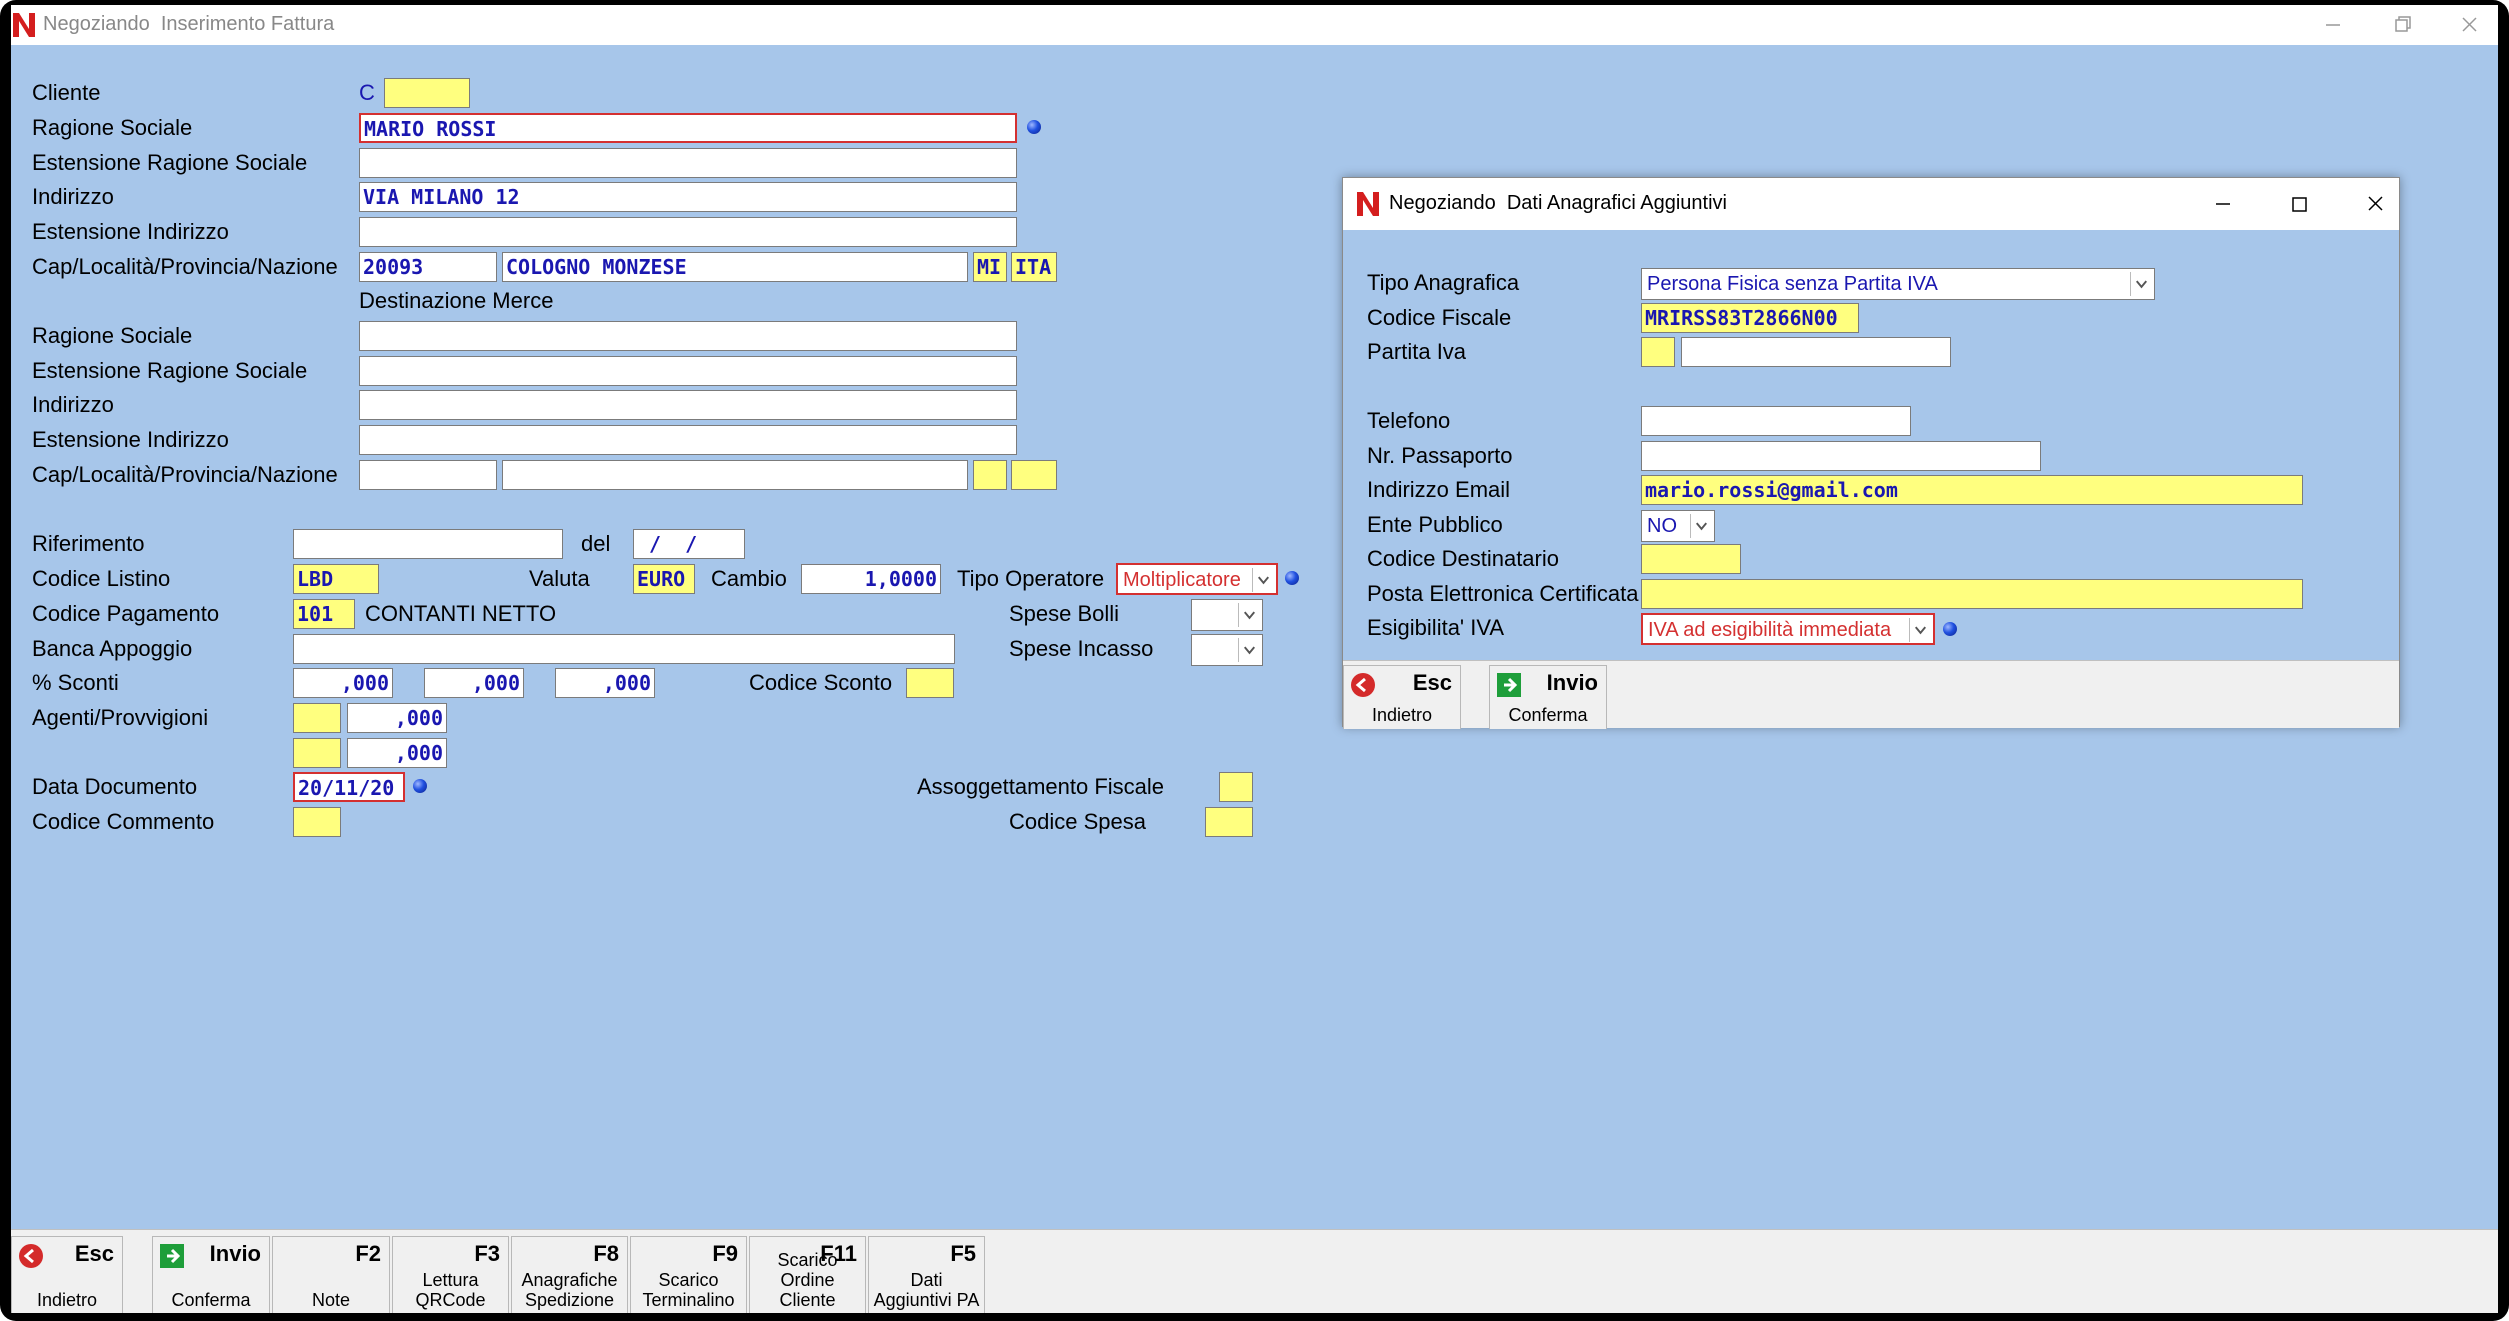 The height and width of the screenshot is (1321, 2509). Describe the element at coordinates (1227, 615) in the screenshot. I see `spese-bolli-select` at that location.